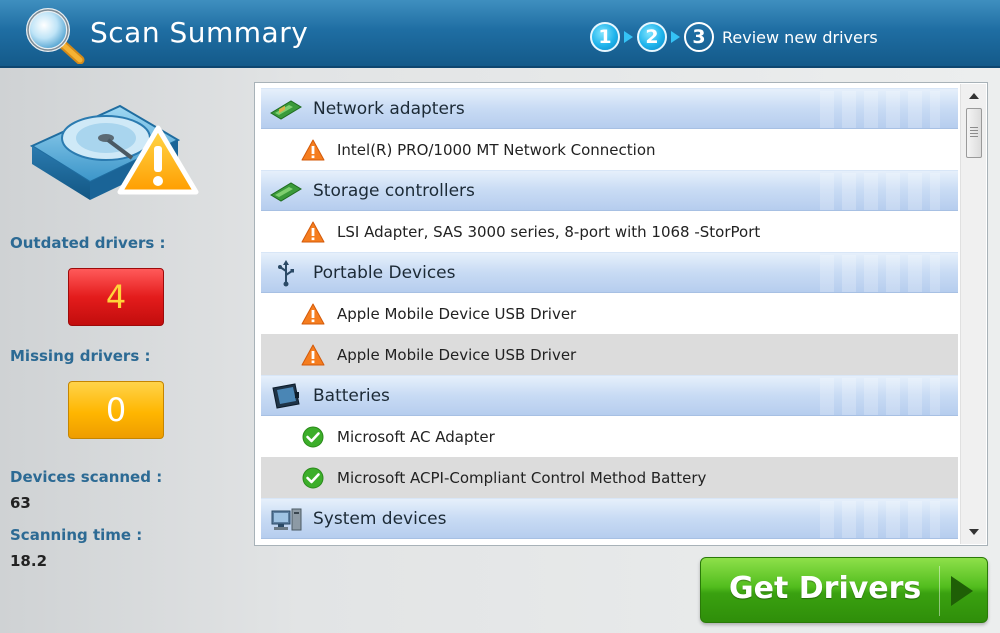 Image resolution: width=1000 pixels, height=633 pixels. I want to click on missing-drivers-label: Missing drivers :, so click(80, 356).